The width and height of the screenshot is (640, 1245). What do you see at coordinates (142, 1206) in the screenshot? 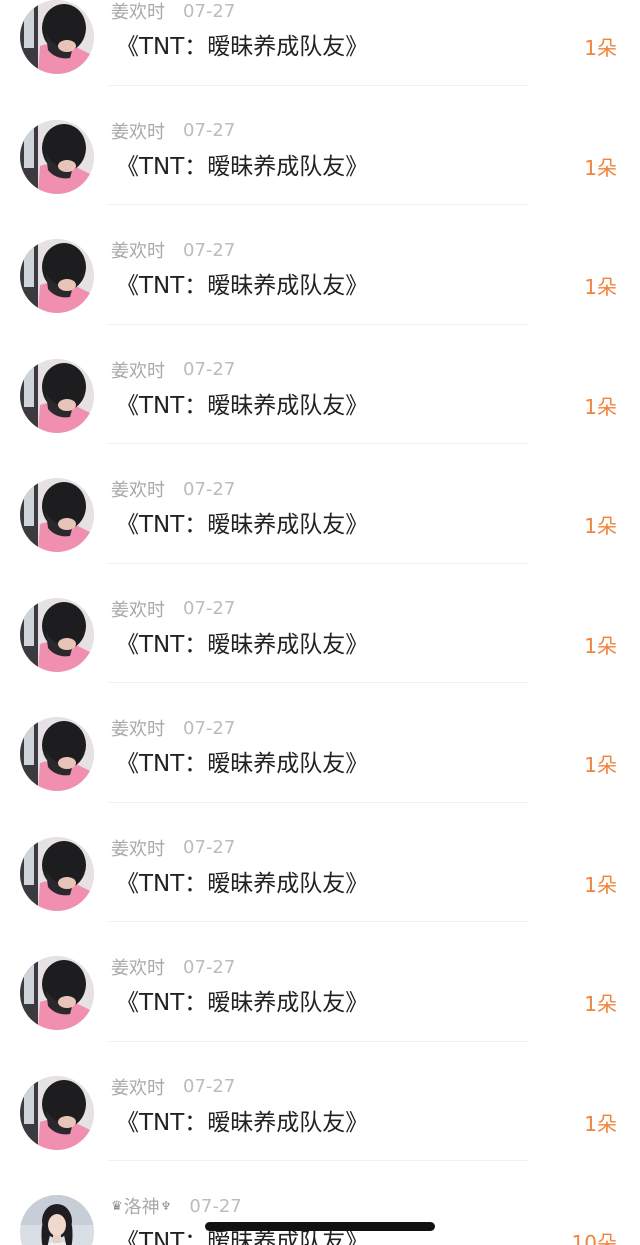
I see `username: 洛神` at bounding box center [142, 1206].